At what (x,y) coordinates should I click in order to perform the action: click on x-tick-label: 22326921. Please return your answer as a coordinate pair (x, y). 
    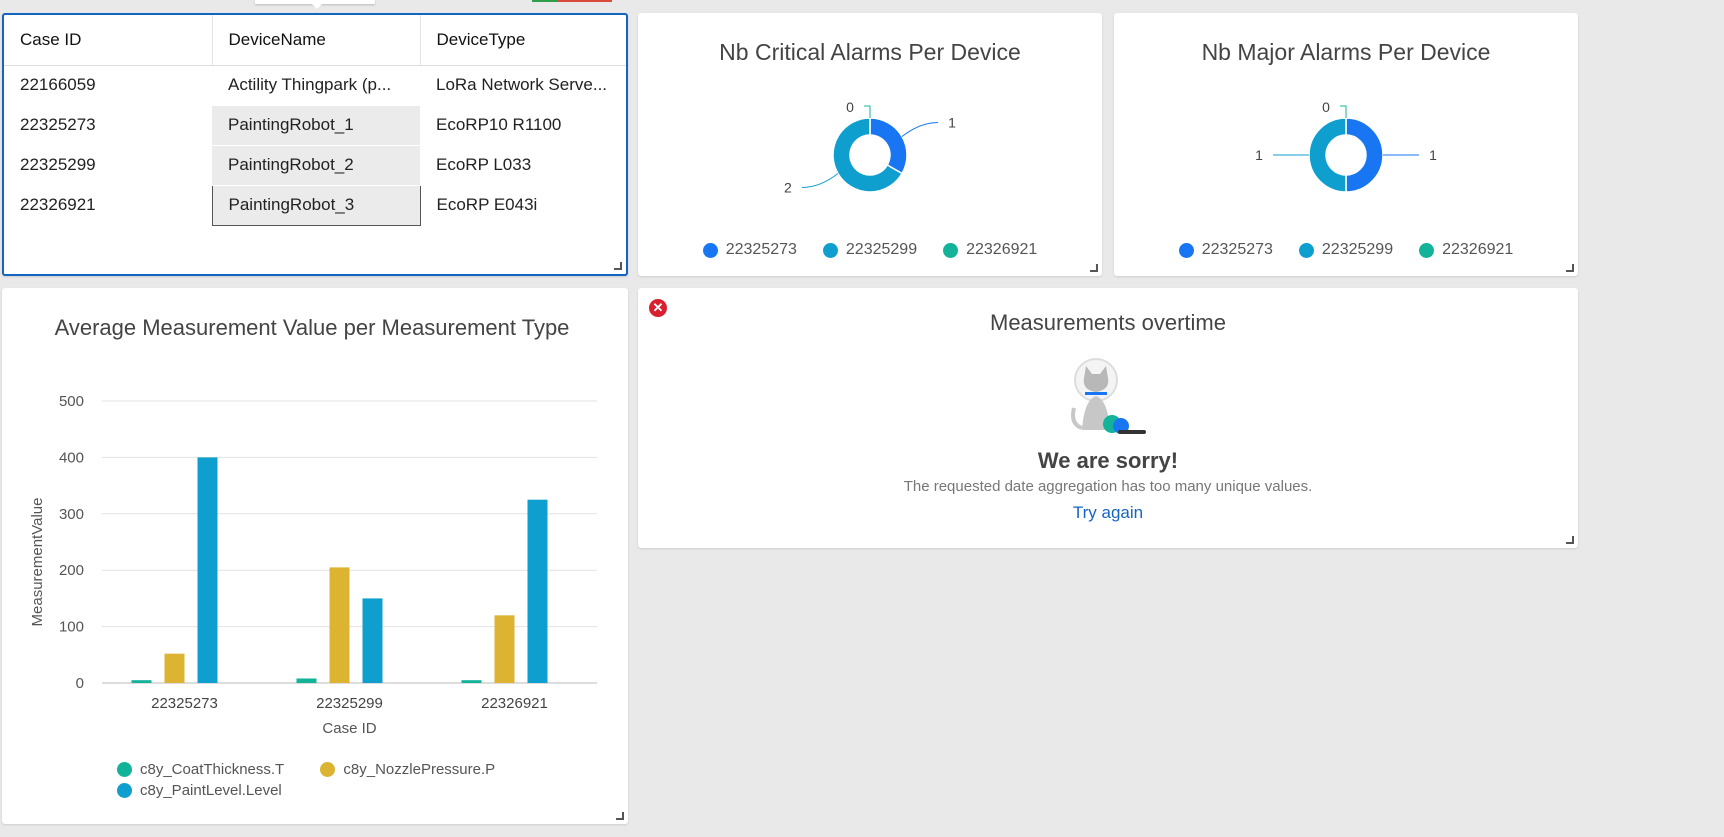
    Looking at the image, I should click on (514, 703).